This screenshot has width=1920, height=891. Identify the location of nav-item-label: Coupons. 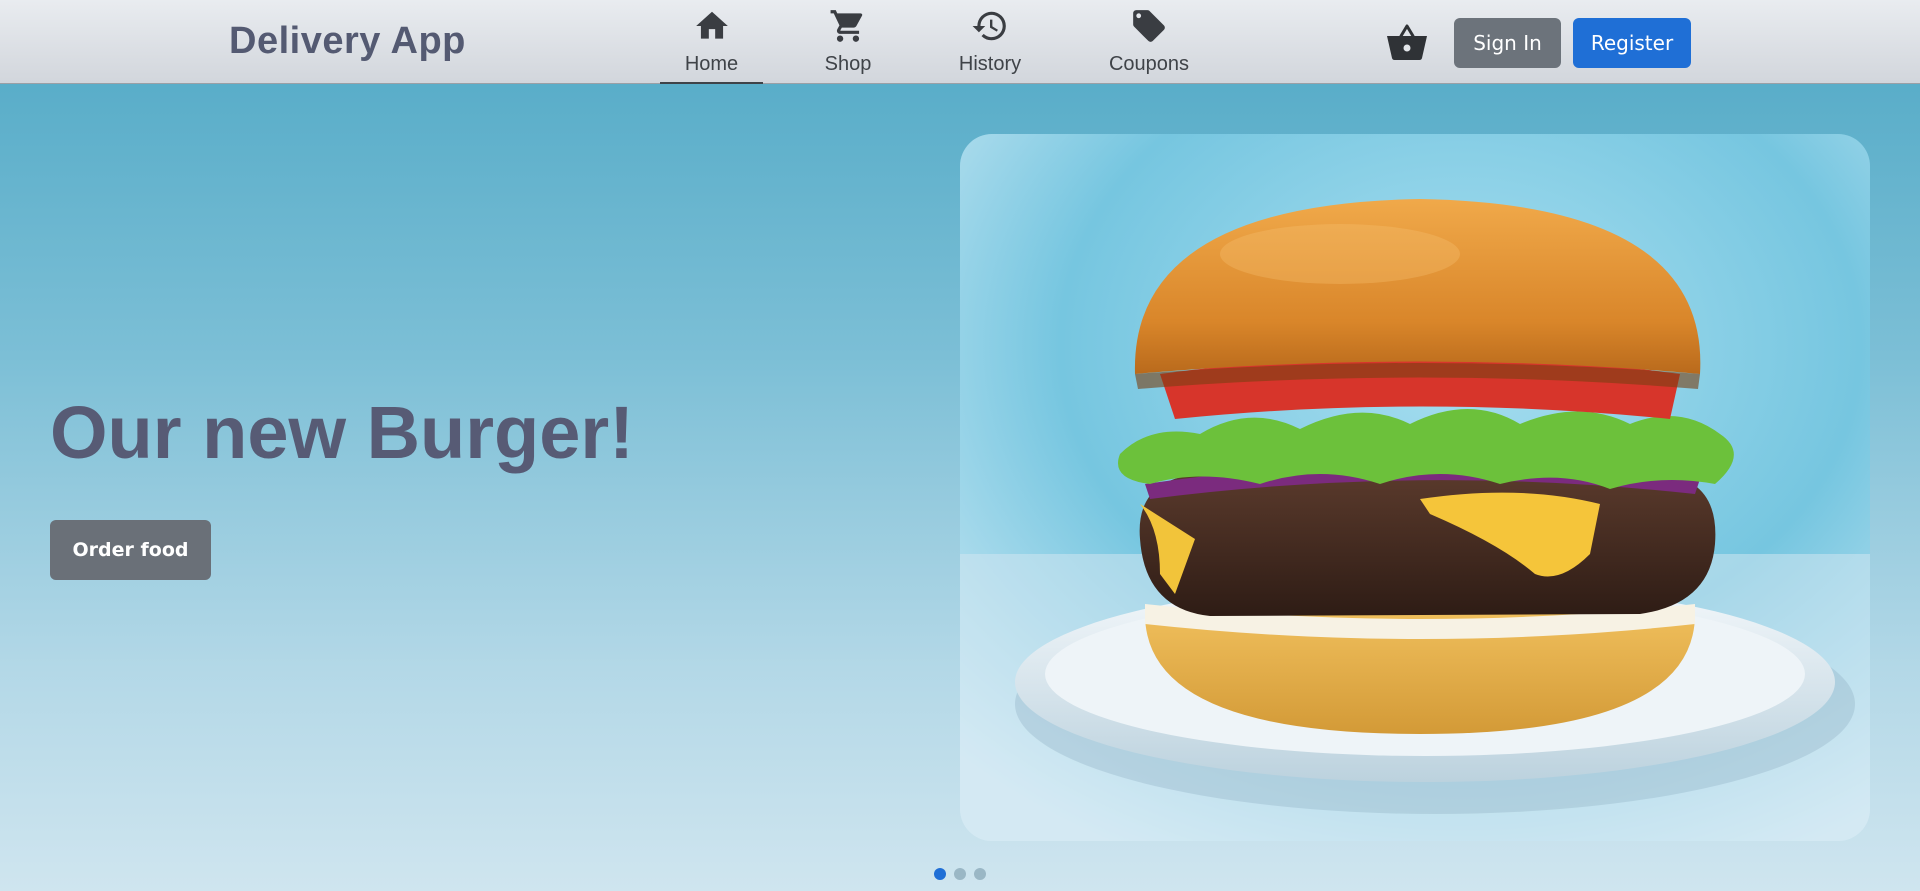
(1149, 64).